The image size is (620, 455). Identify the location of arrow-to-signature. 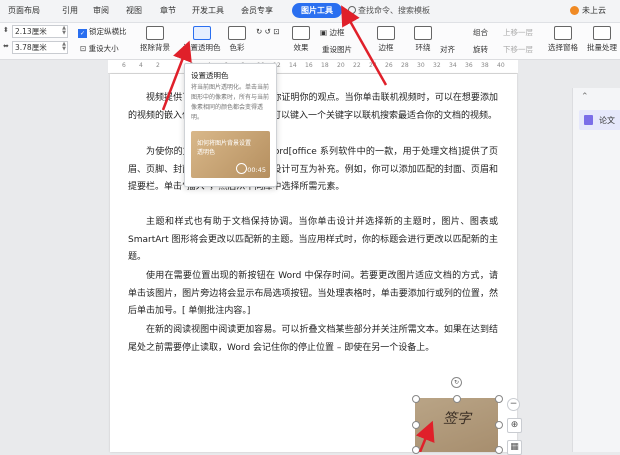
(425, 436).